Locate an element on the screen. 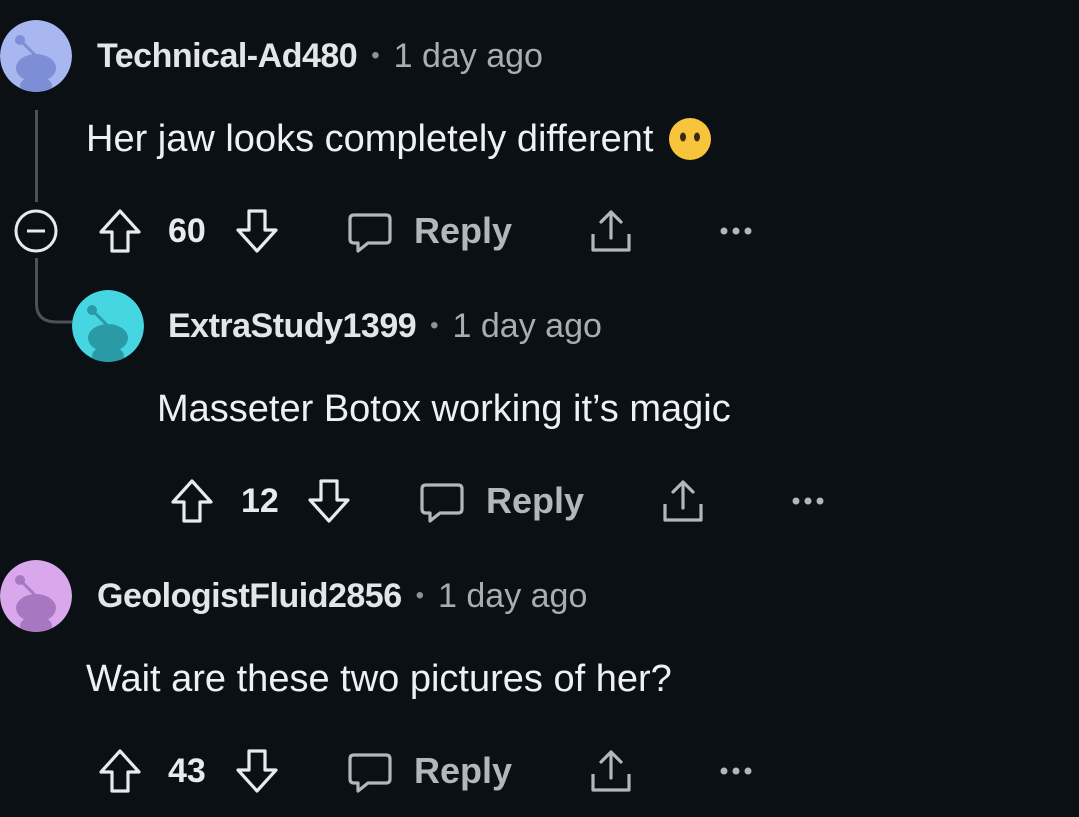 The image size is (1079, 817). comment-text: Wait are these two pictures of her? is located at coordinates (379, 679).